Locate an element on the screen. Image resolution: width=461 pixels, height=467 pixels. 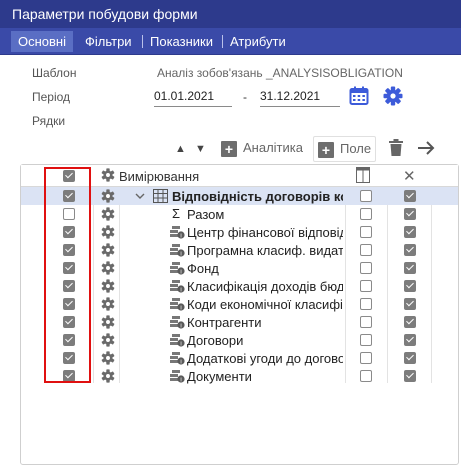
arrow-up-icon: ▲ is located at coordinates (180, 149).